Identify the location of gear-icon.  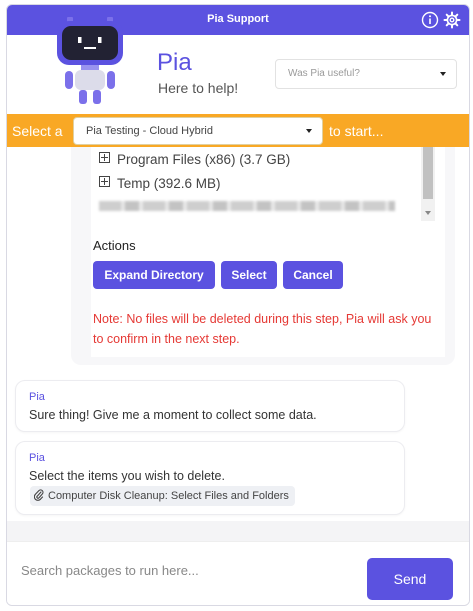
(452, 20).